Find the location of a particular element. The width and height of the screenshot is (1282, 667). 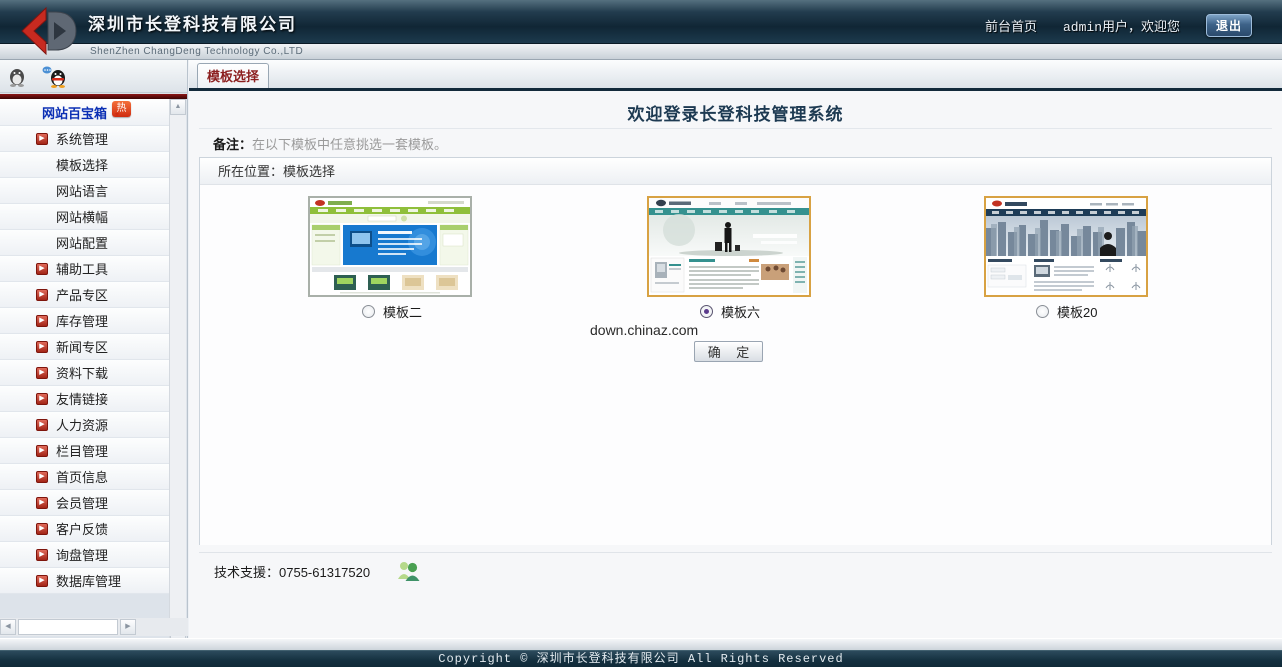

sidebar-vertical-scrollbar: ▲ ▼ is located at coordinates (177, 375).